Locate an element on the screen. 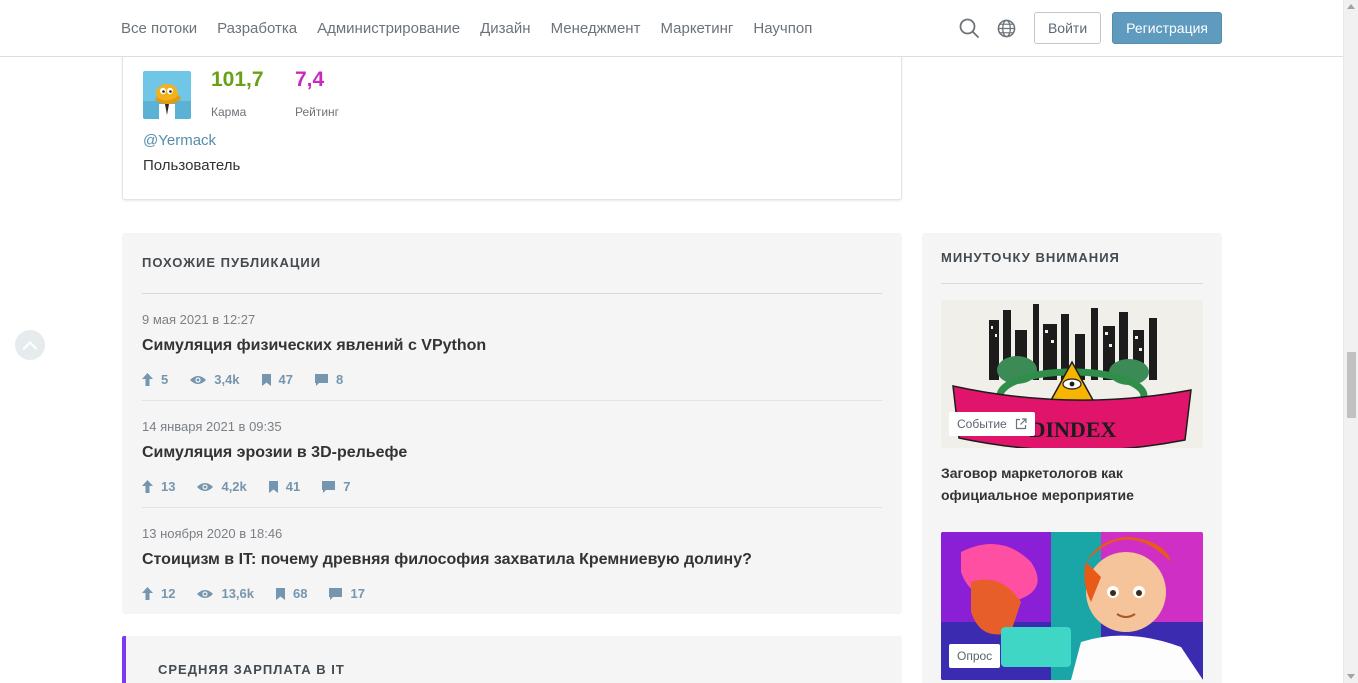 Image resolution: width=1358 pixels, height=683 pixels. comments-count: 7 is located at coordinates (347, 486).